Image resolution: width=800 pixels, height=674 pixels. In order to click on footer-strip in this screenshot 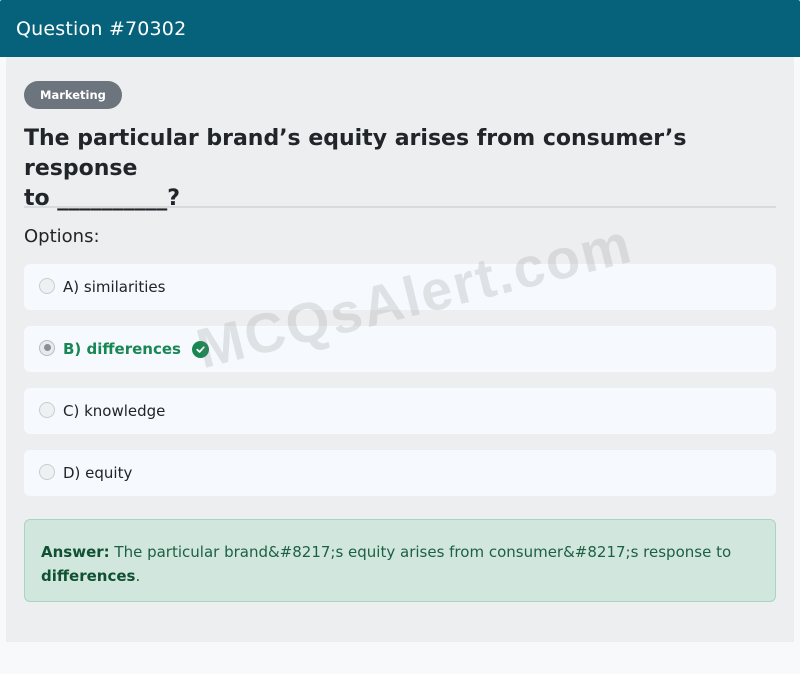, I will do `click(400, 661)`.